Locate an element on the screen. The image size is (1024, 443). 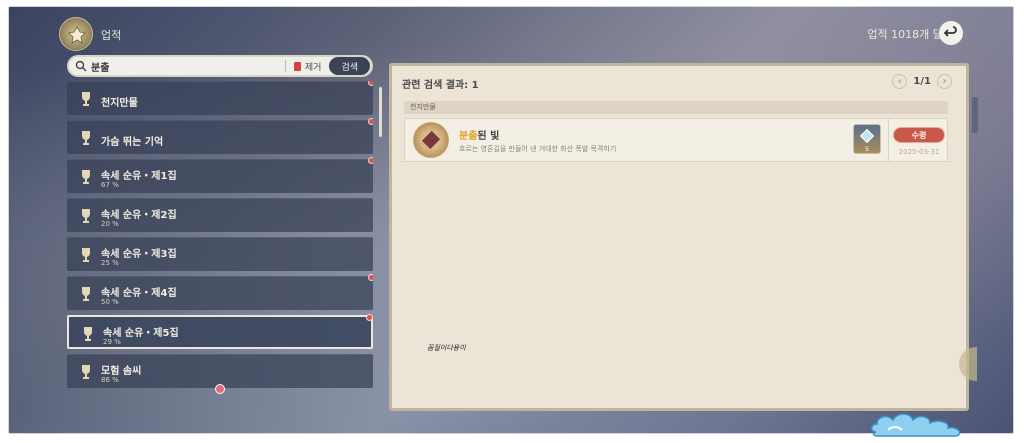
claim-button: 수령 is located at coordinates (919, 135).